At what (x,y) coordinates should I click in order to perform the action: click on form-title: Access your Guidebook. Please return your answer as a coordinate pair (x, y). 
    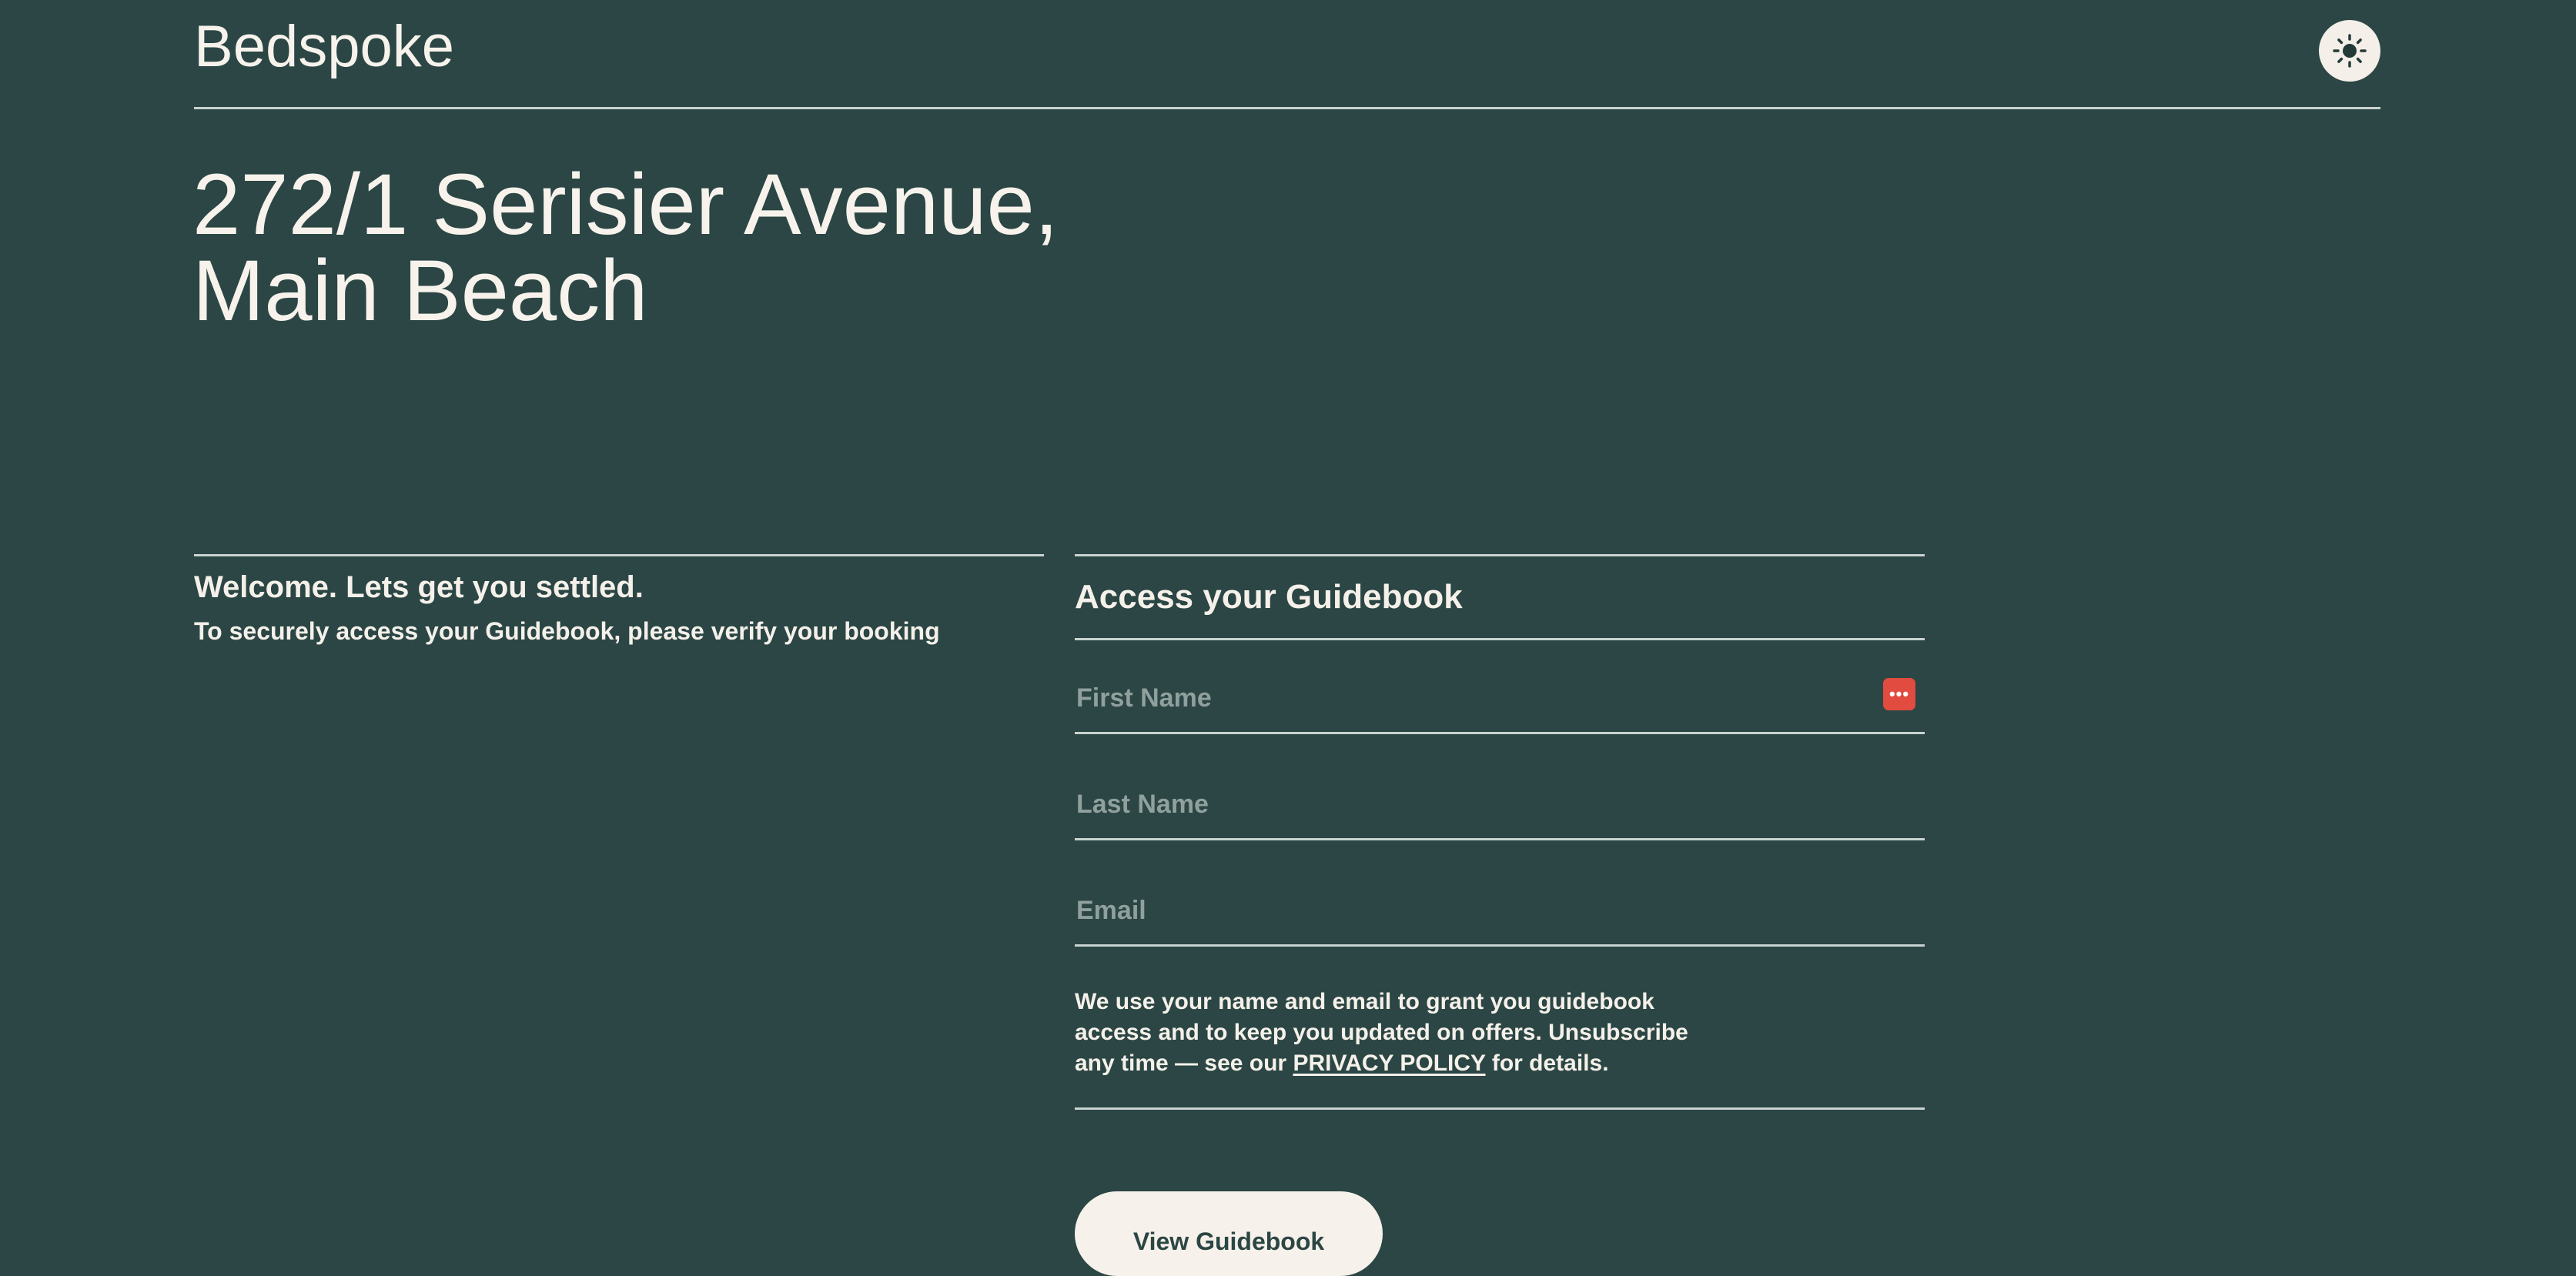
    Looking at the image, I should click on (1500, 597).